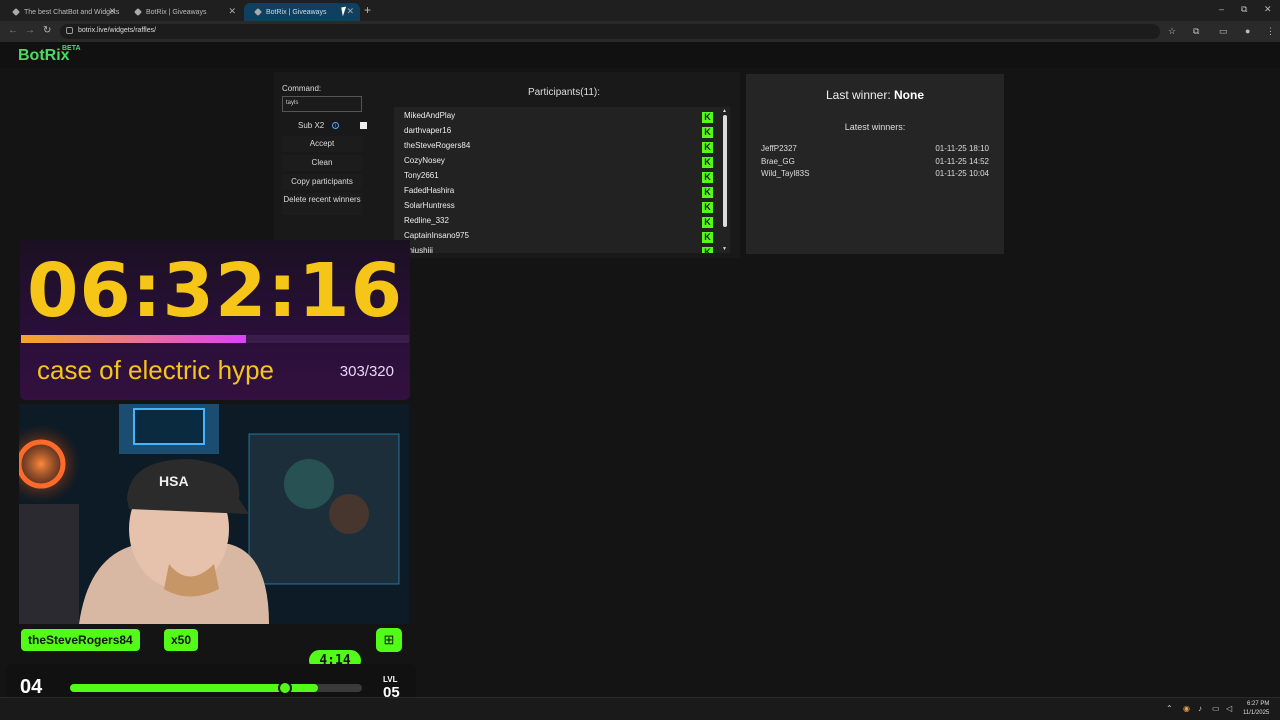 This screenshot has height=720, width=1280. What do you see at coordinates (1216, 708) in the screenshot?
I see `network-icon: ▭` at bounding box center [1216, 708].